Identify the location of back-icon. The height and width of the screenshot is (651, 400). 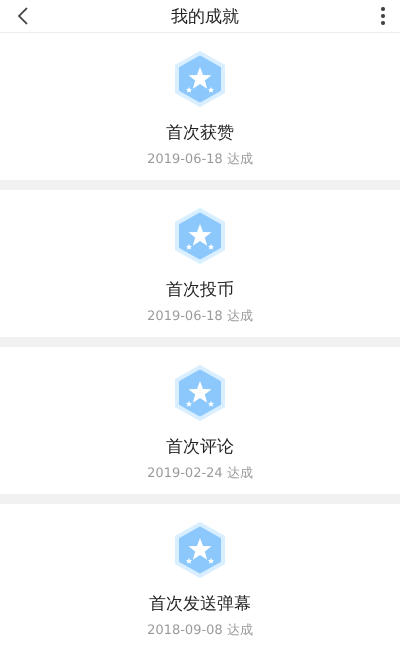
(23, 16).